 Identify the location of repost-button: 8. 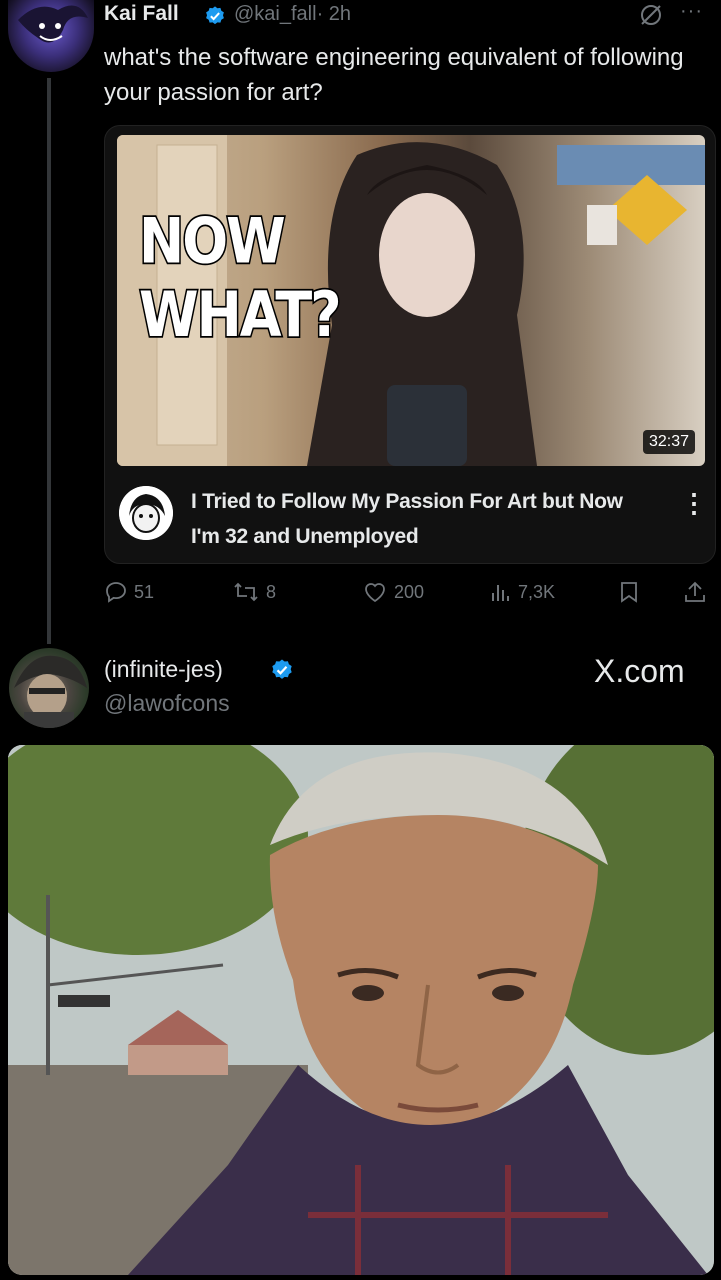
(254, 592).